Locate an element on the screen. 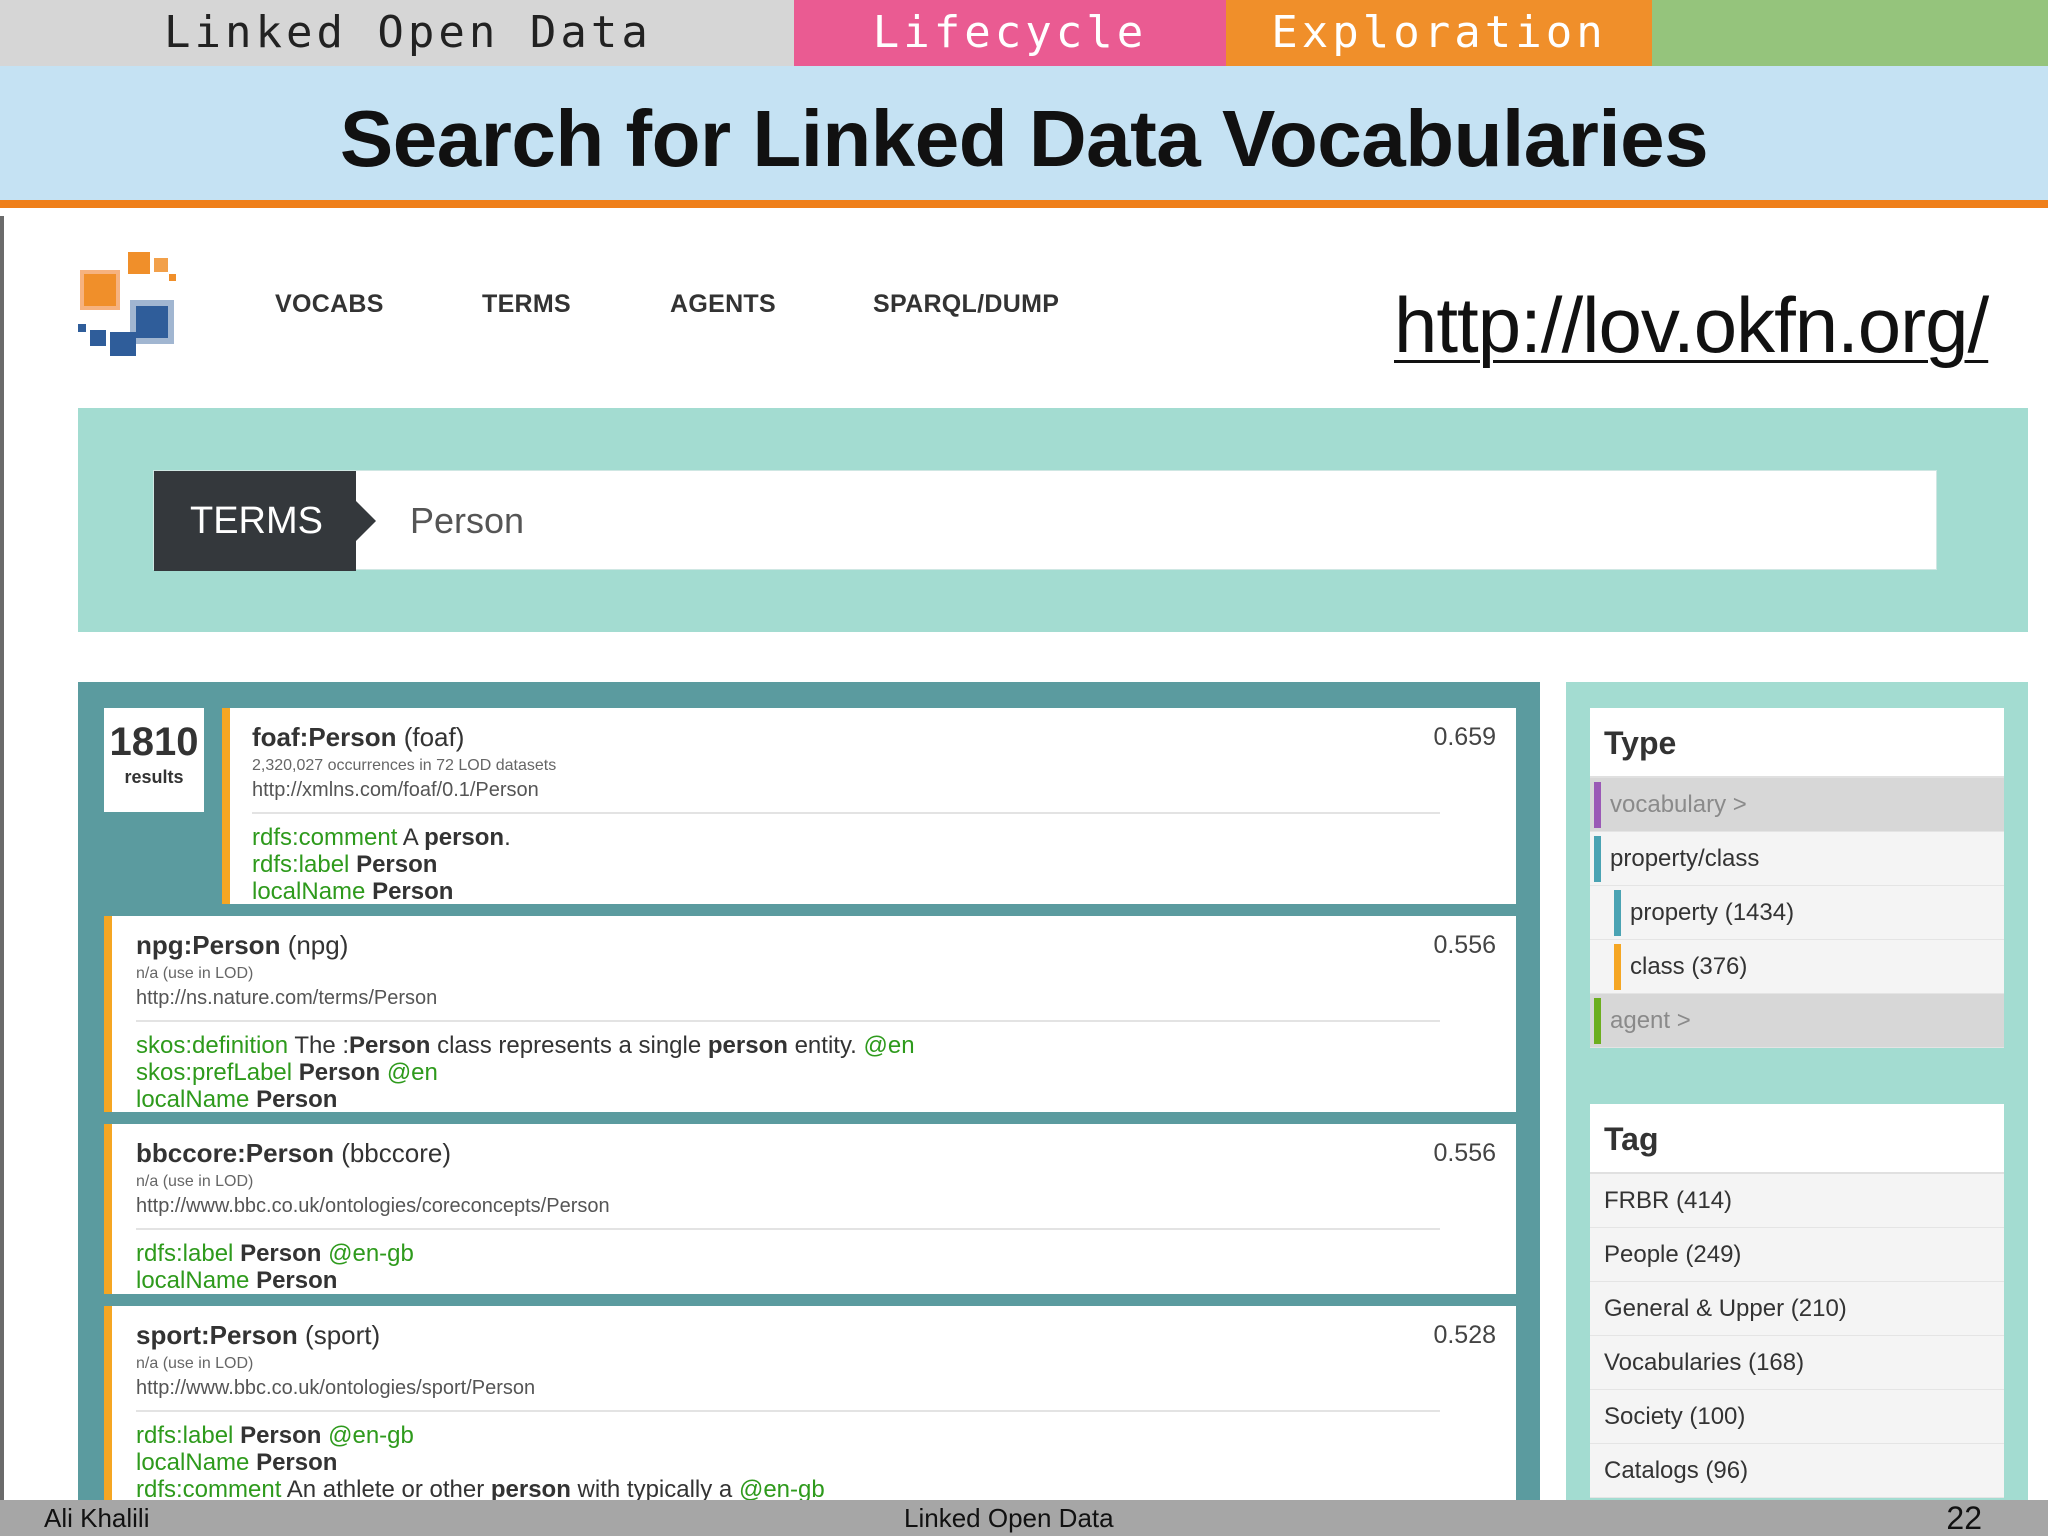 The height and width of the screenshot is (1536, 2048). facet-vocabulary: vocabulary > is located at coordinates (1797, 805).